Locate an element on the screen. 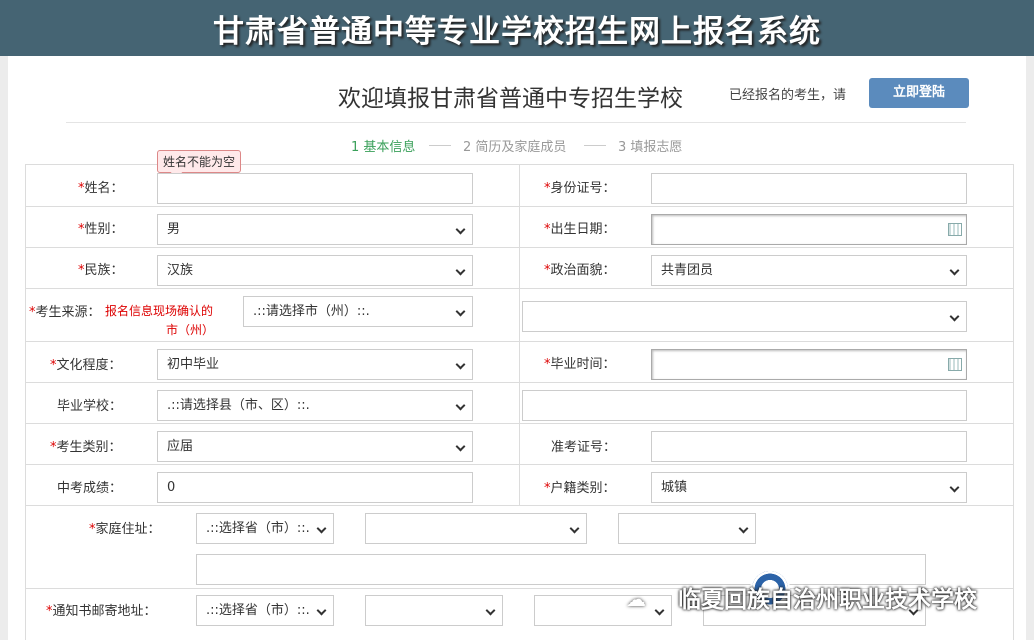 Image resolution: width=1034 pixels, height=640 pixels. source-label: *考生来源： is located at coordinates (65, 312).